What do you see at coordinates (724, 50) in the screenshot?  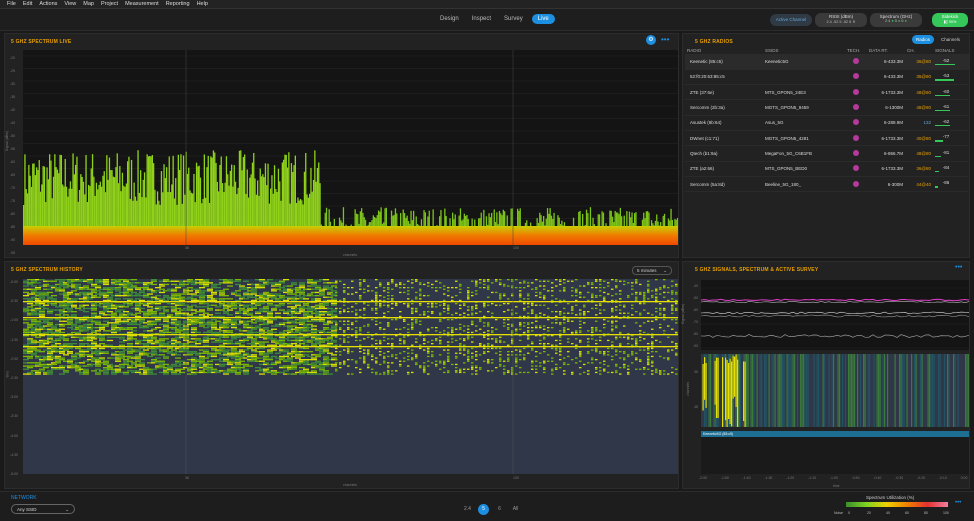 I see `radios-col-radio: RADIO` at bounding box center [724, 50].